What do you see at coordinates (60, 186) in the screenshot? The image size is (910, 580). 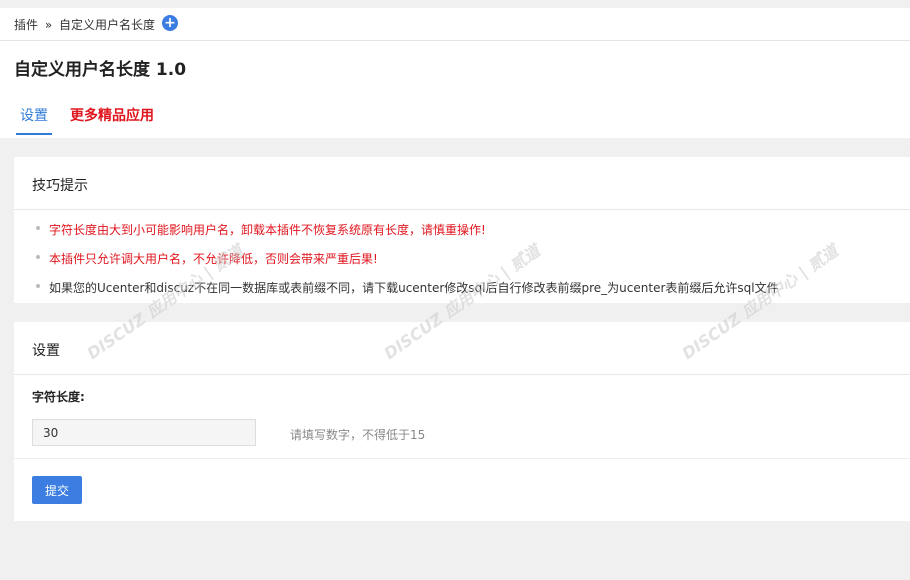 I see `tips-title: 技巧提示` at bounding box center [60, 186].